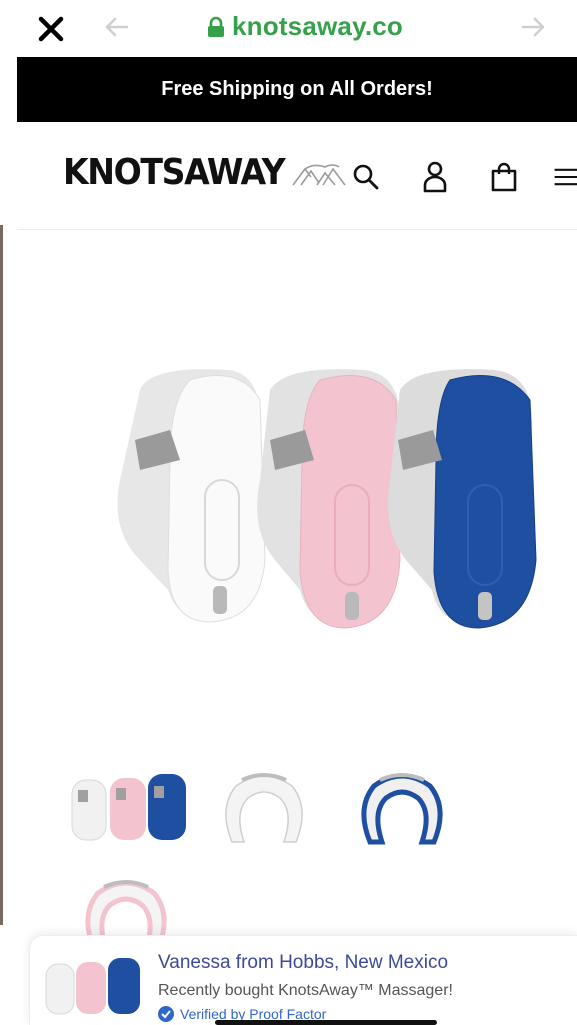  What do you see at coordinates (126, 907) in the screenshot?
I see `thumbnail-pink-image` at bounding box center [126, 907].